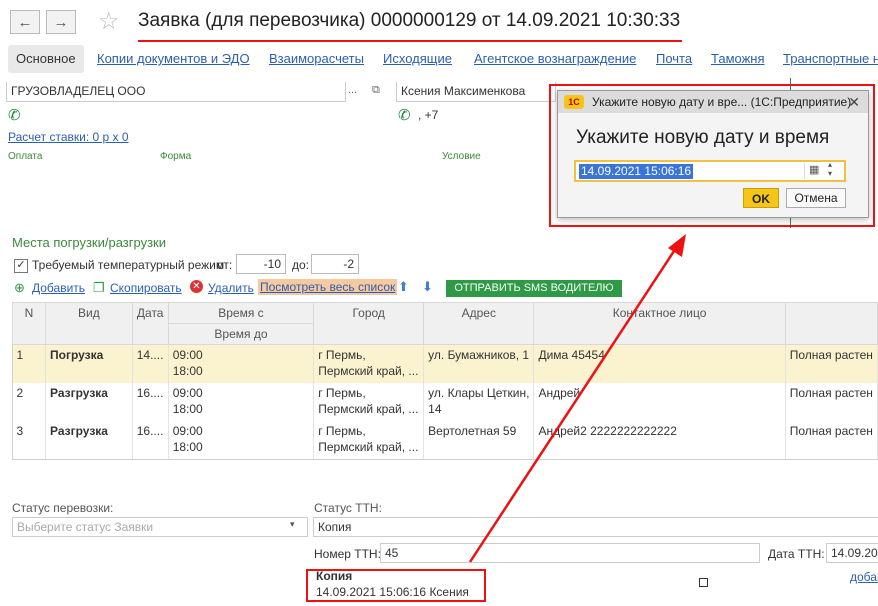  I want to click on arrow-head, so click(677, 245).